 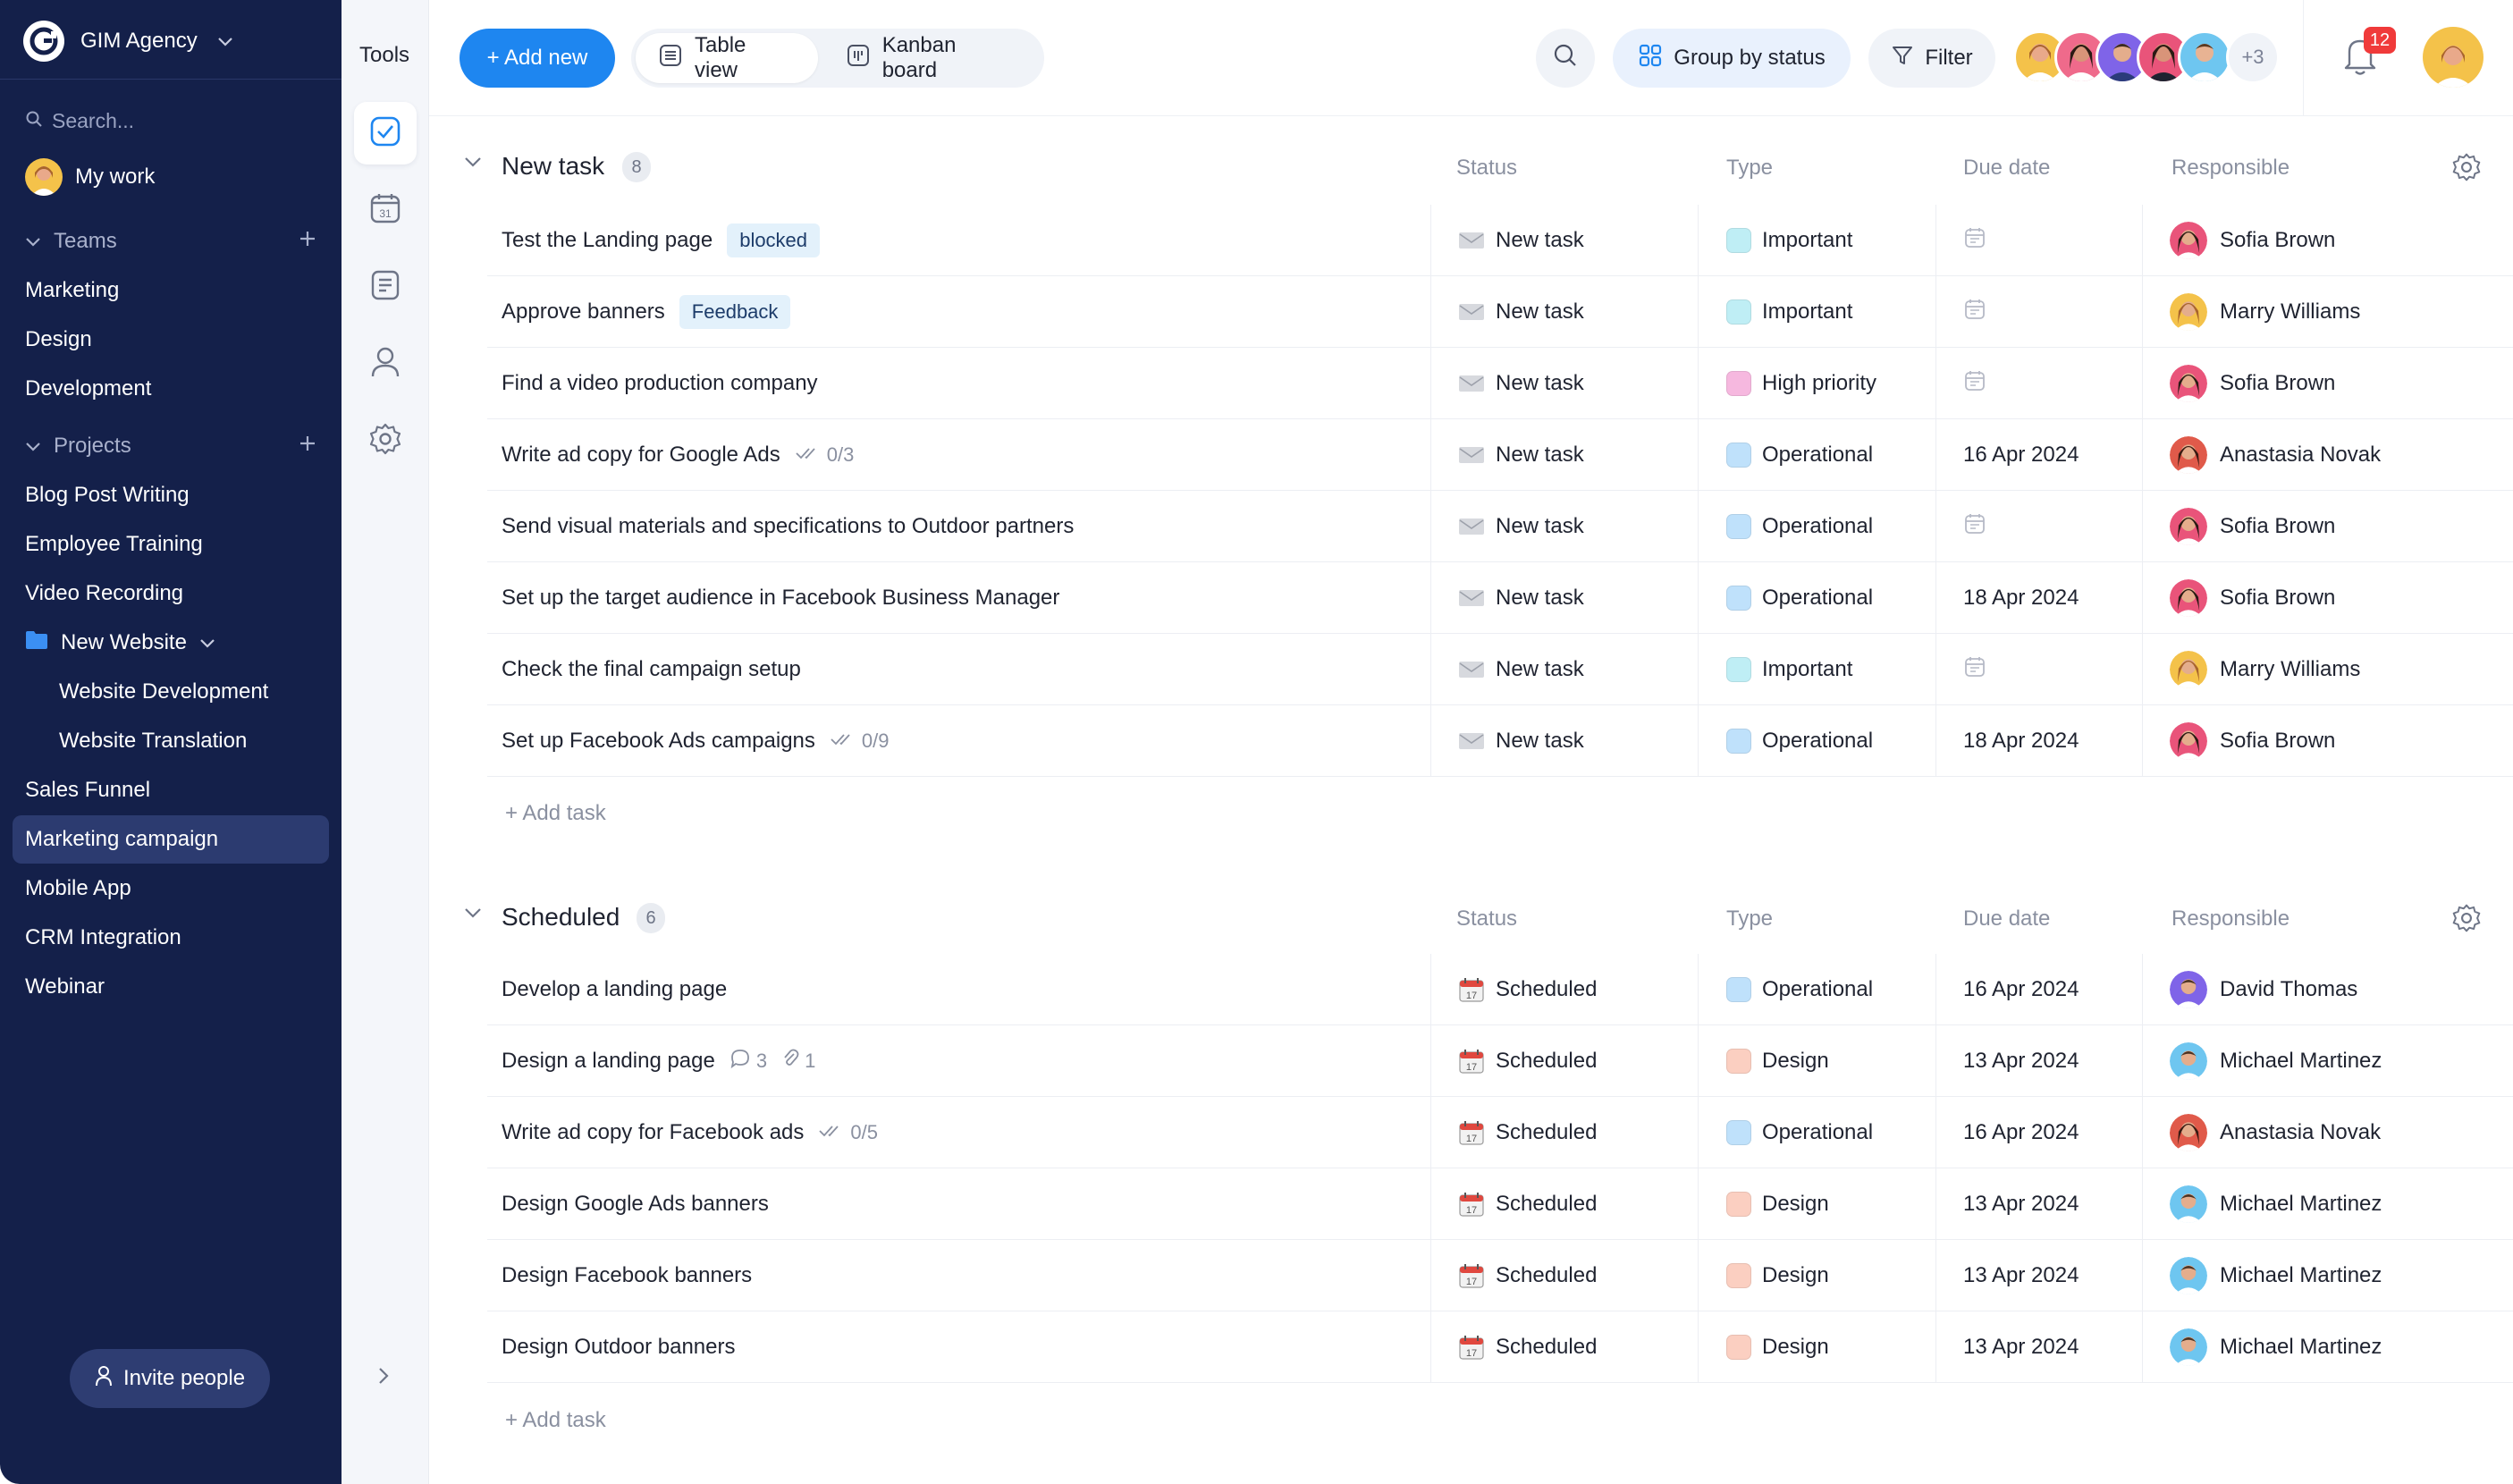 I want to click on tool-people, so click(x=385, y=364).